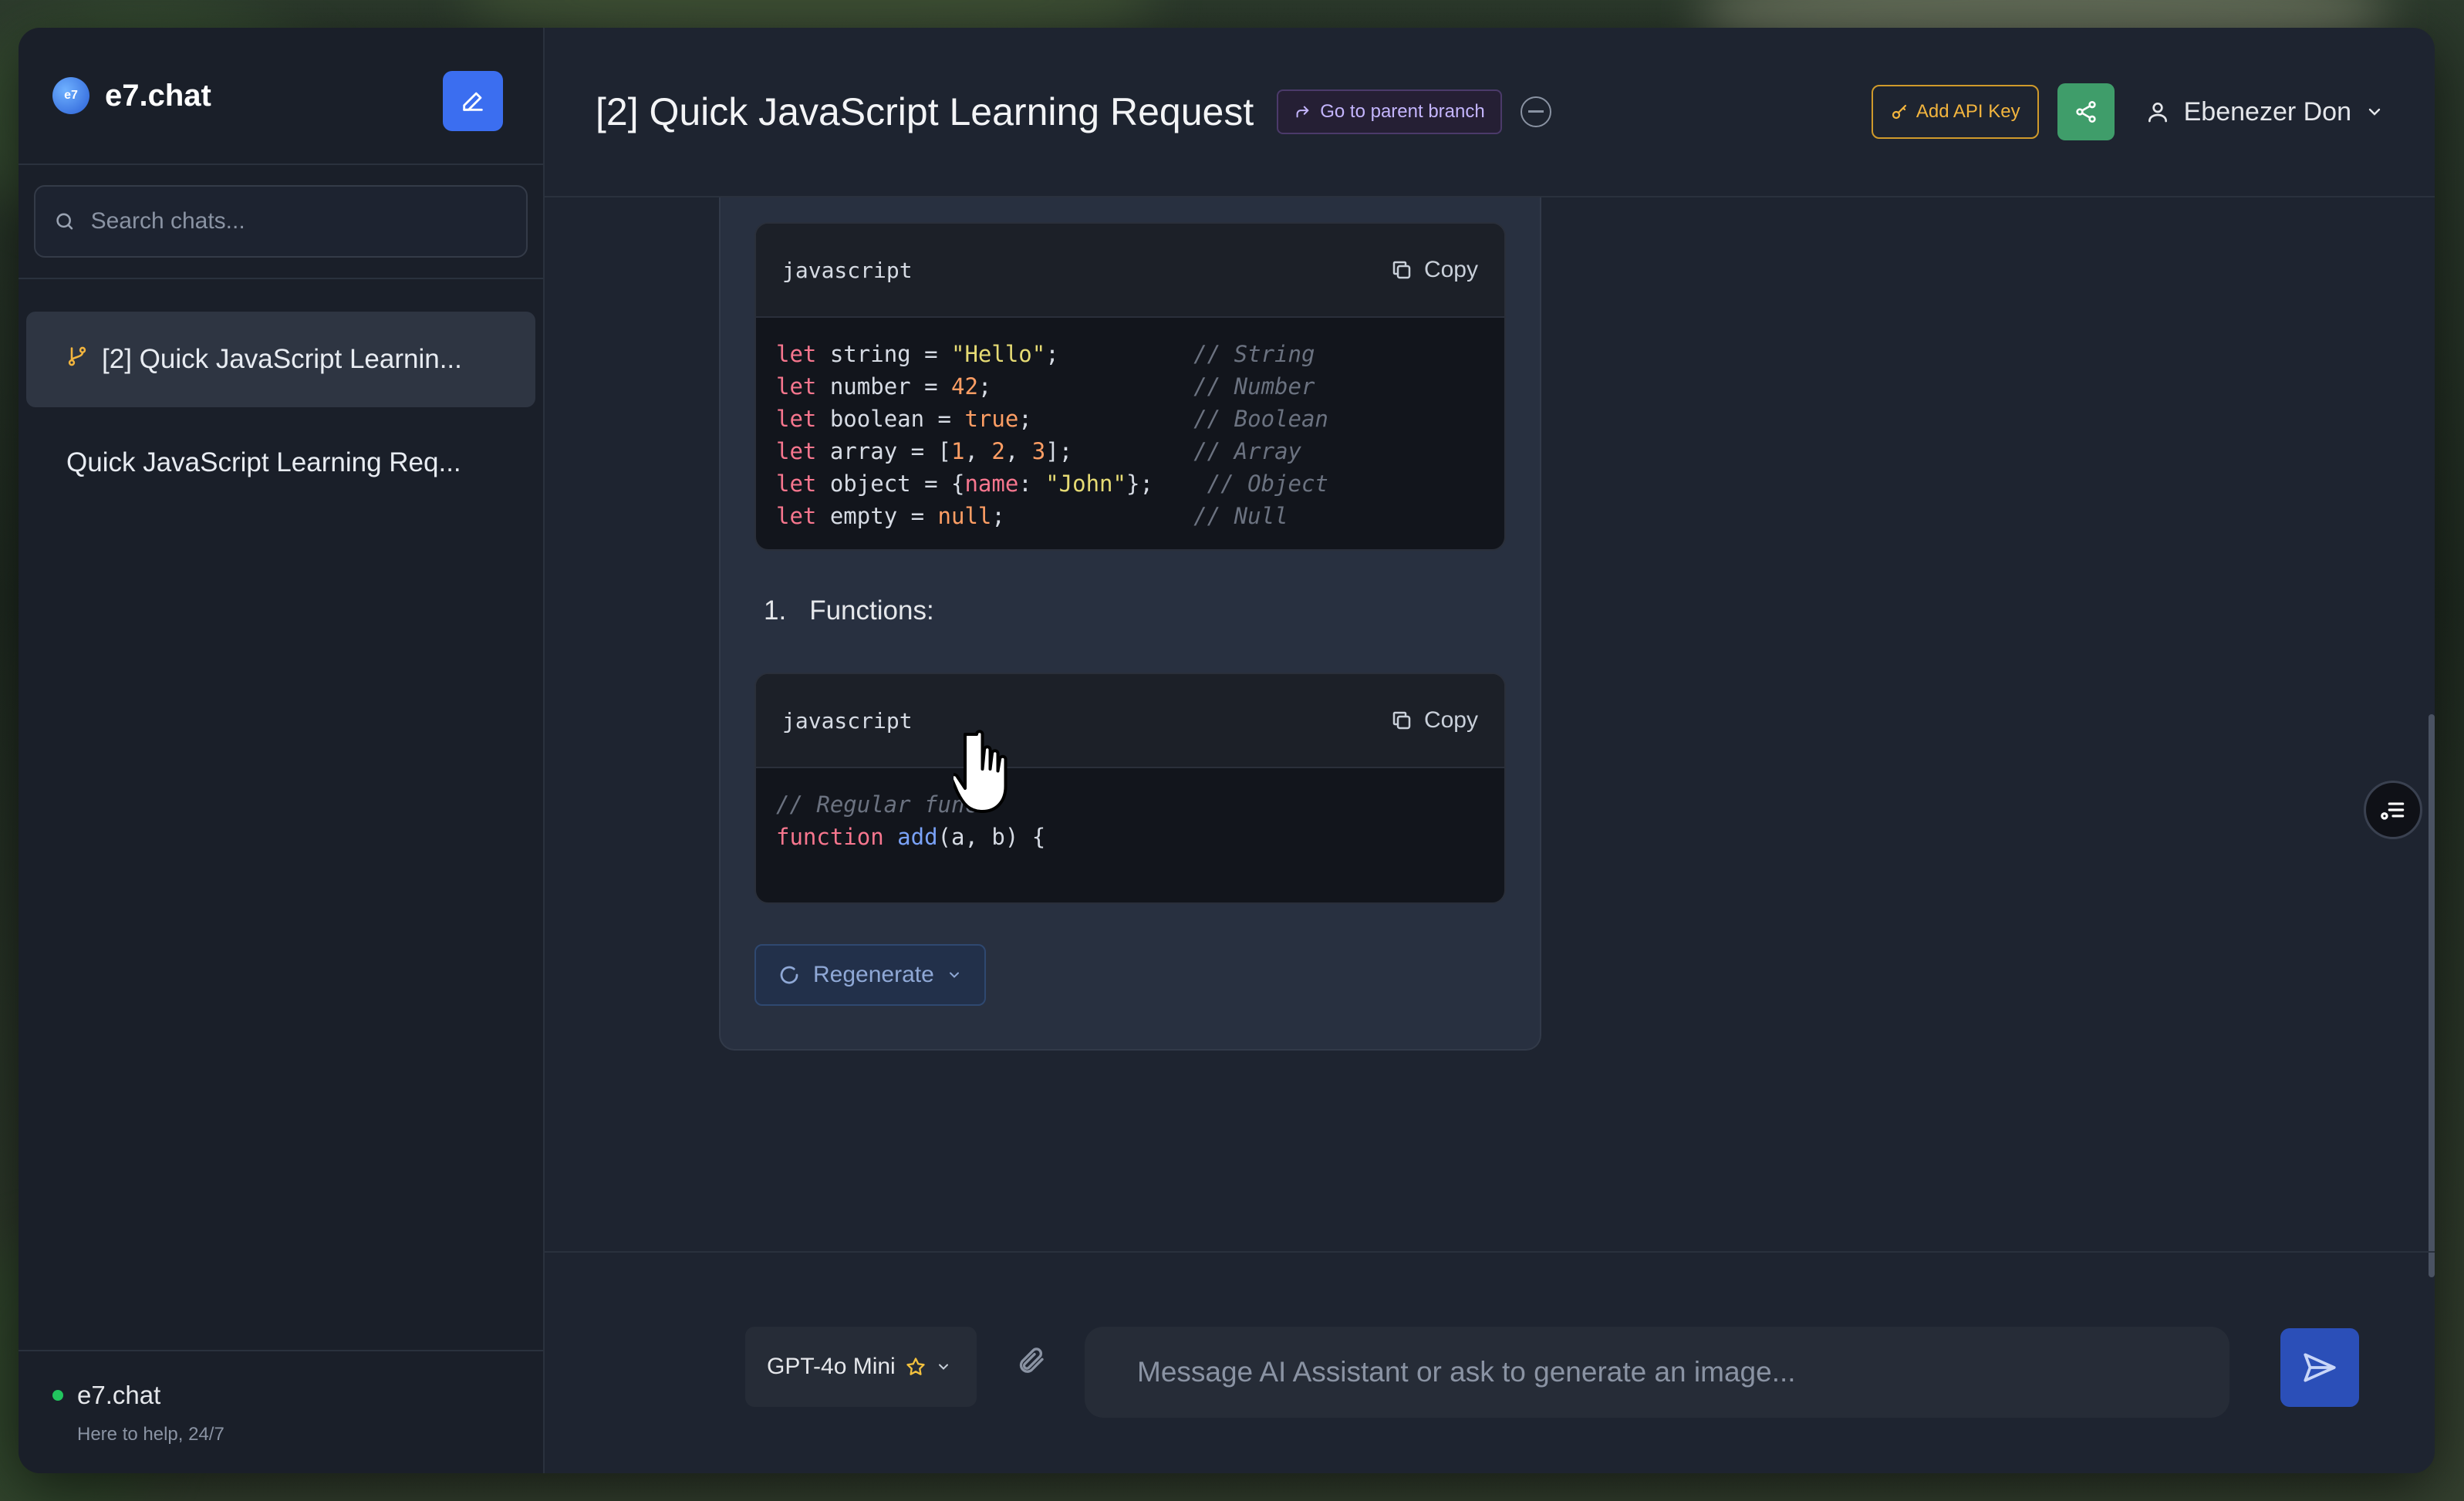 This screenshot has width=2464, height=1501. What do you see at coordinates (1303, 112) in the screenshot?
I see `redirect-arrow-icon` at bounding box center [1303, 112].